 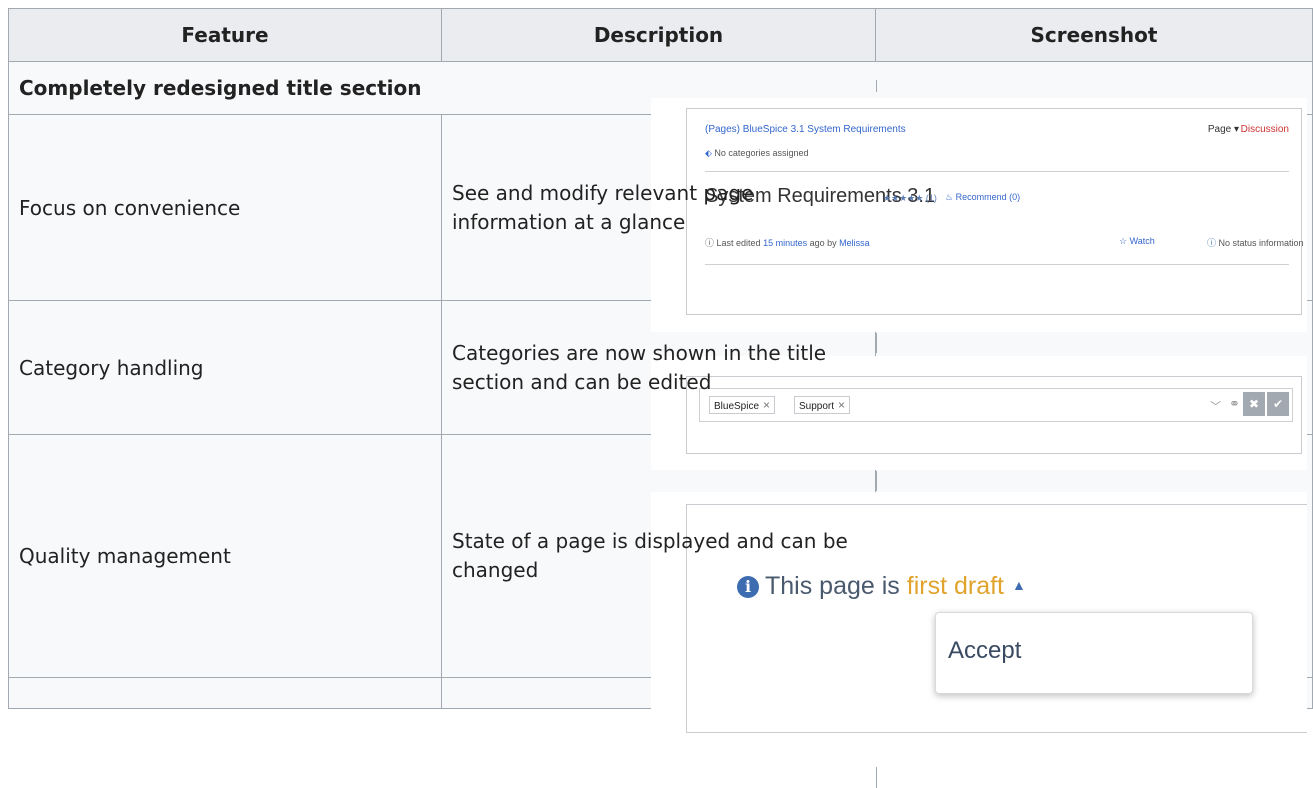 What do you see at coordinates (823, 243) in the screenshot?
I see `last-edited-mid: ago by` at bounding box center [823, 243].